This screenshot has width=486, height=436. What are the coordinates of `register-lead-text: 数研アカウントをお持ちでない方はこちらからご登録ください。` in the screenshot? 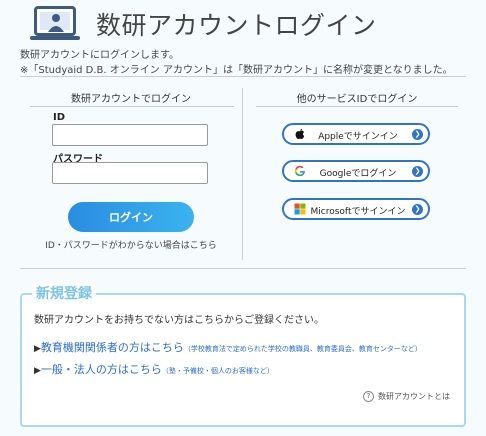 It's located at (179, 320).